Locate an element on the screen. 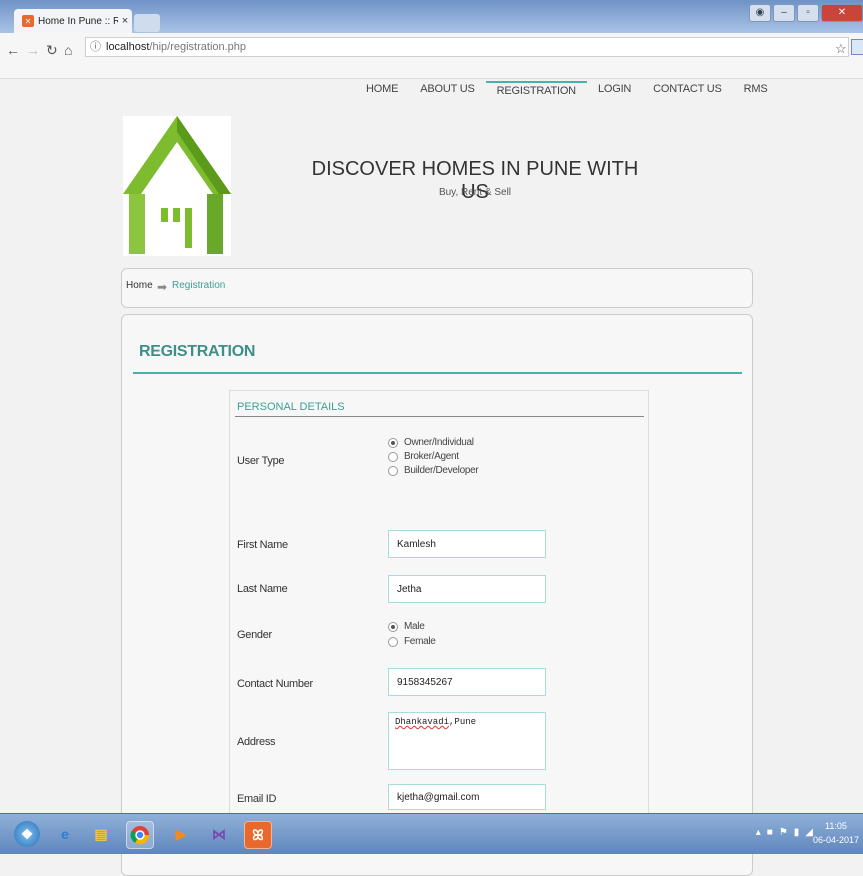  tab-title: Home In Pune :: Registra is located at coordinates (78, 21).